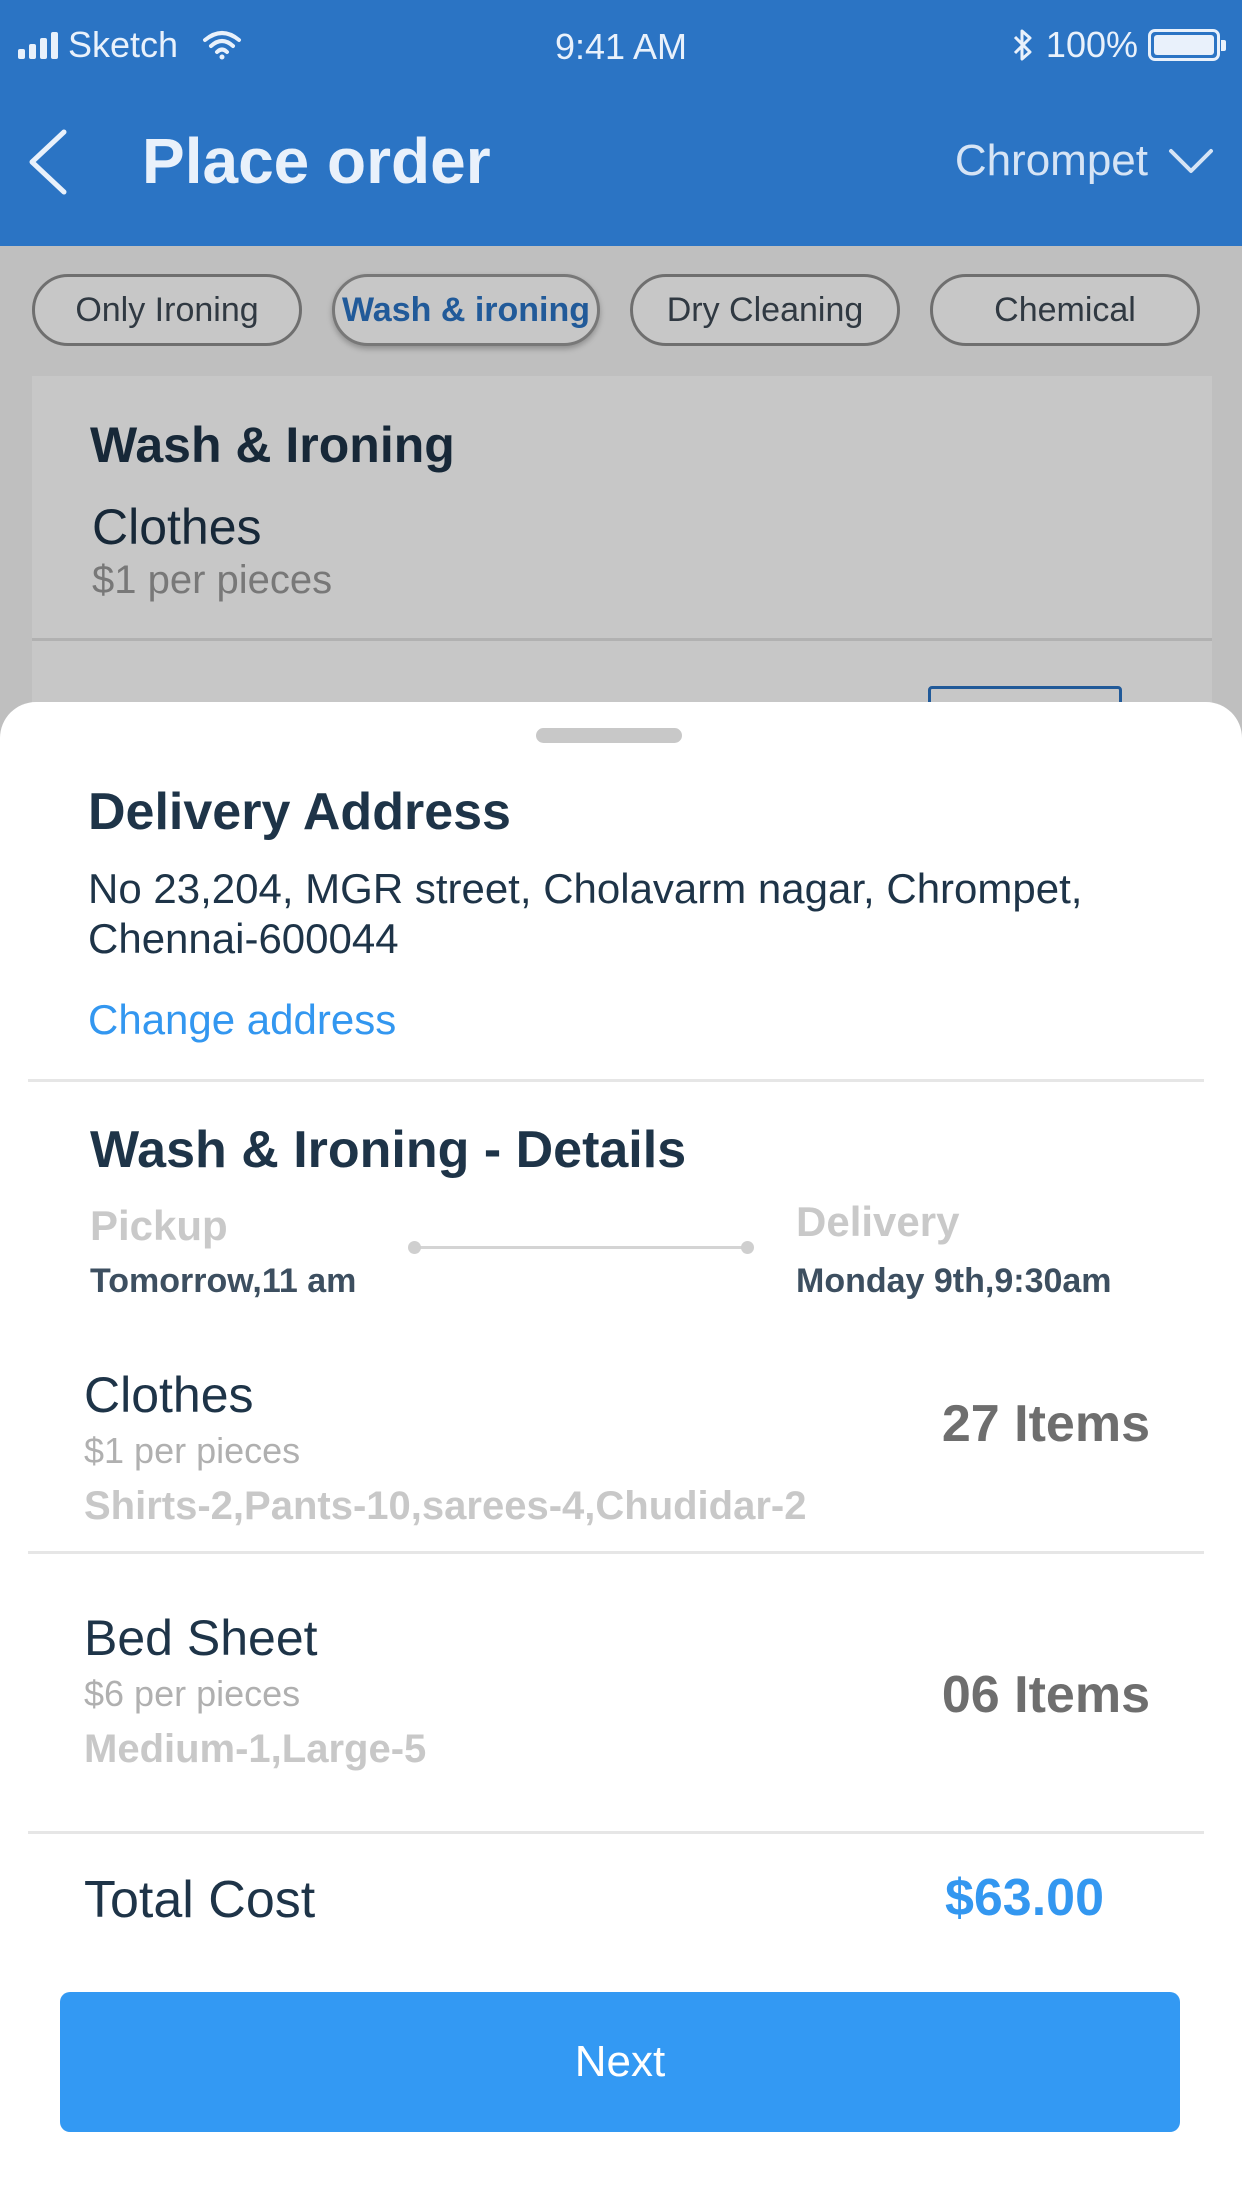 The width and height of the screenshot is (1242, 2208). What do you see at coordinates (445, 1506) in the screenshot?
I see `item-breakdown: Shirts-2,Pants-10,sarees-4,Chudidar-2` at bounding box center [445, 1506].